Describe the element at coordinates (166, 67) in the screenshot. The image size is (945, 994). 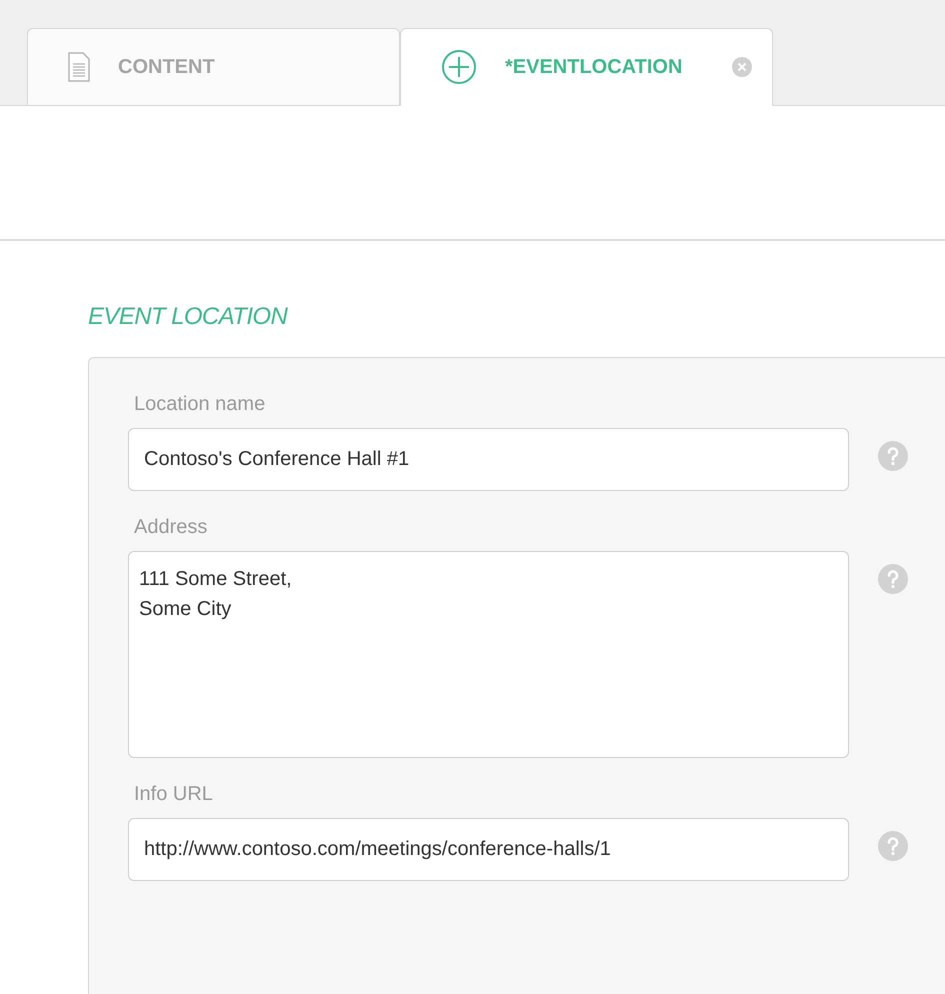
I see `tab-label: CONTENT` at that location.